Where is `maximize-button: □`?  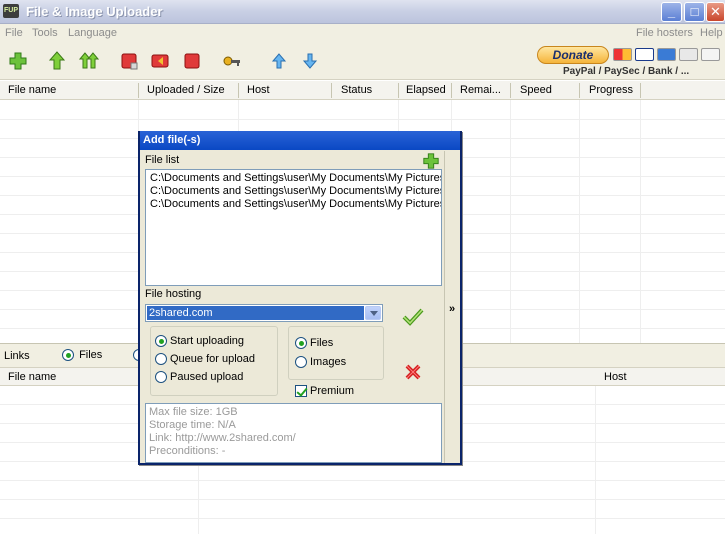
maximize-button: □ is located at coordinates (694, 12).